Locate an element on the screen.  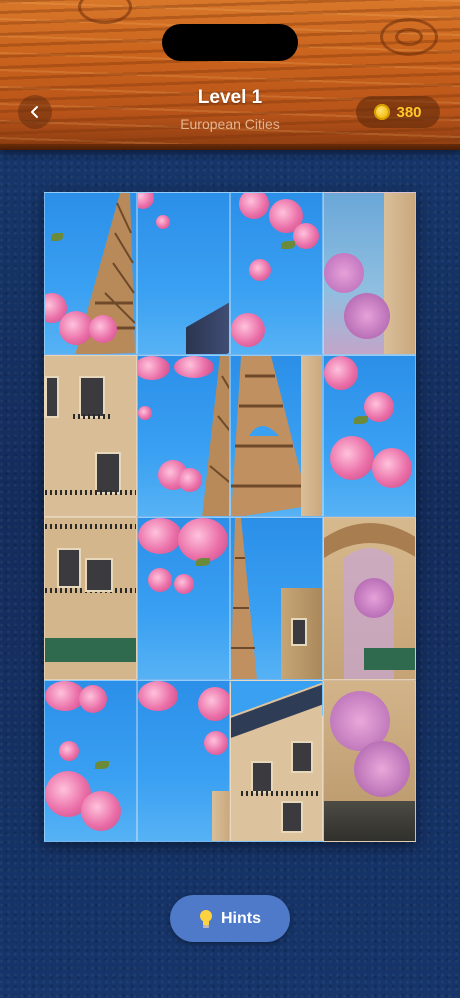
hints-button: Hints is located at coordinates (230, 918).